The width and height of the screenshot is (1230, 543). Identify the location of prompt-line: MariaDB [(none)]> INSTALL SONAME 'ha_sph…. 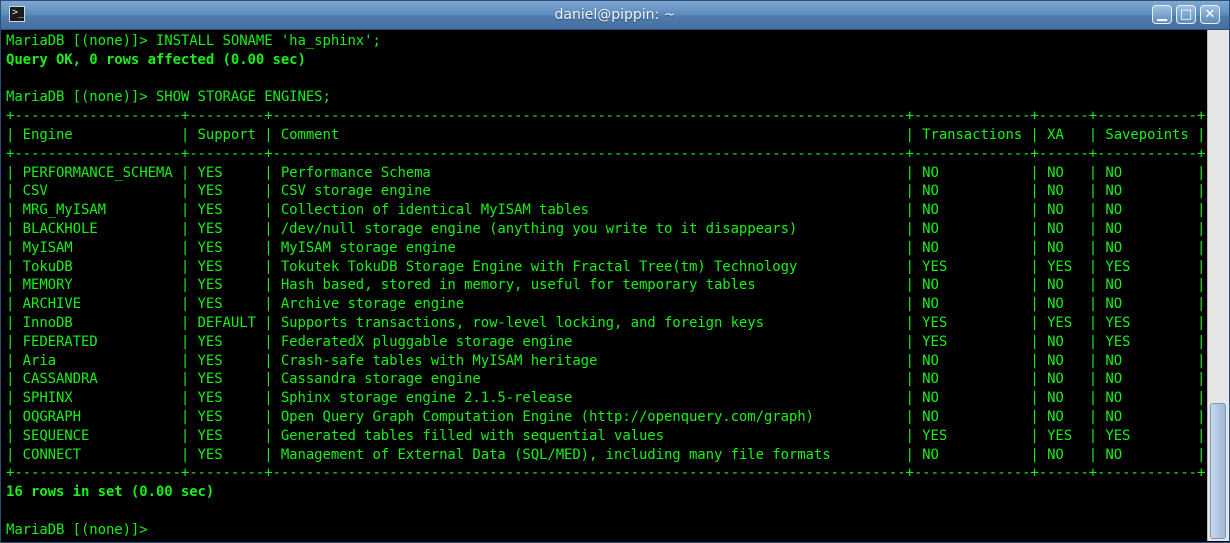
(193, 41).